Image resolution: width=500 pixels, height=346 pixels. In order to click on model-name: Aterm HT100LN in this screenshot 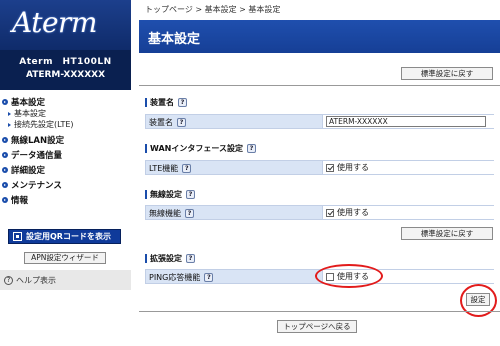, I will do `click(65, 62)`.